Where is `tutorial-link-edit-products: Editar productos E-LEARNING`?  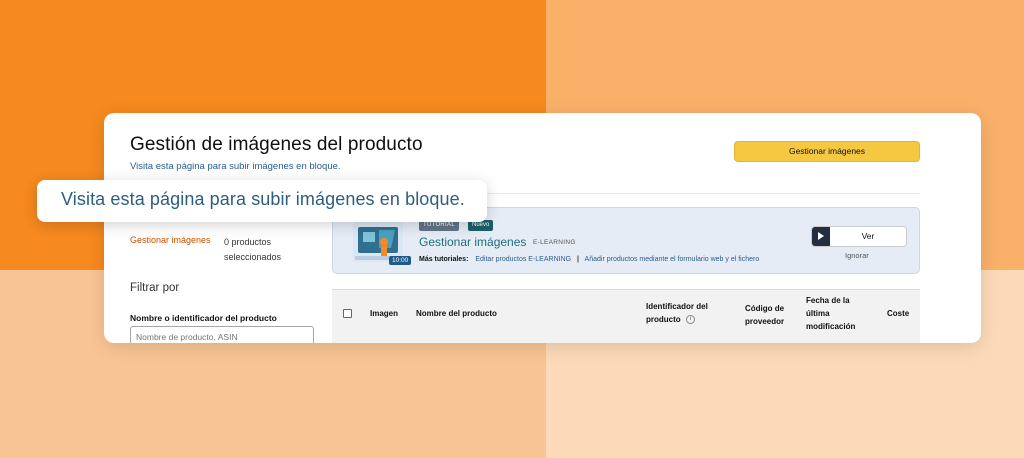 tutorial-link-edit-products: Editar productos E-LEARNING is located at coordinates (523, 259).